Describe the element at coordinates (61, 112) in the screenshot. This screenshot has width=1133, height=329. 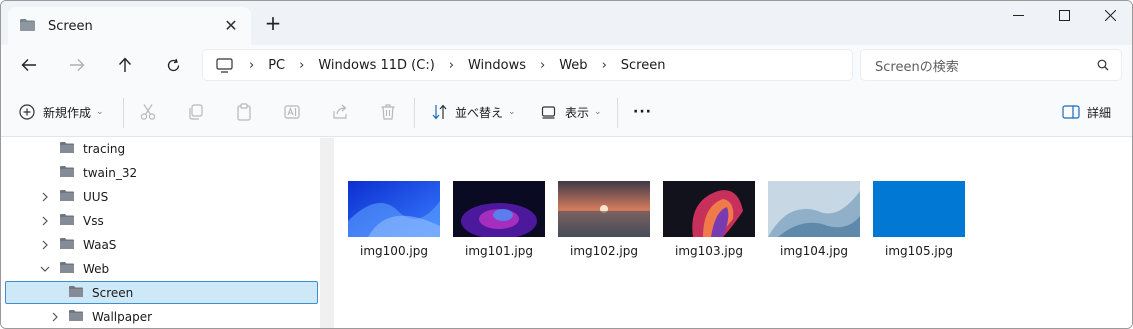
I see `new-button: 新規作成 ⌄` at that location.